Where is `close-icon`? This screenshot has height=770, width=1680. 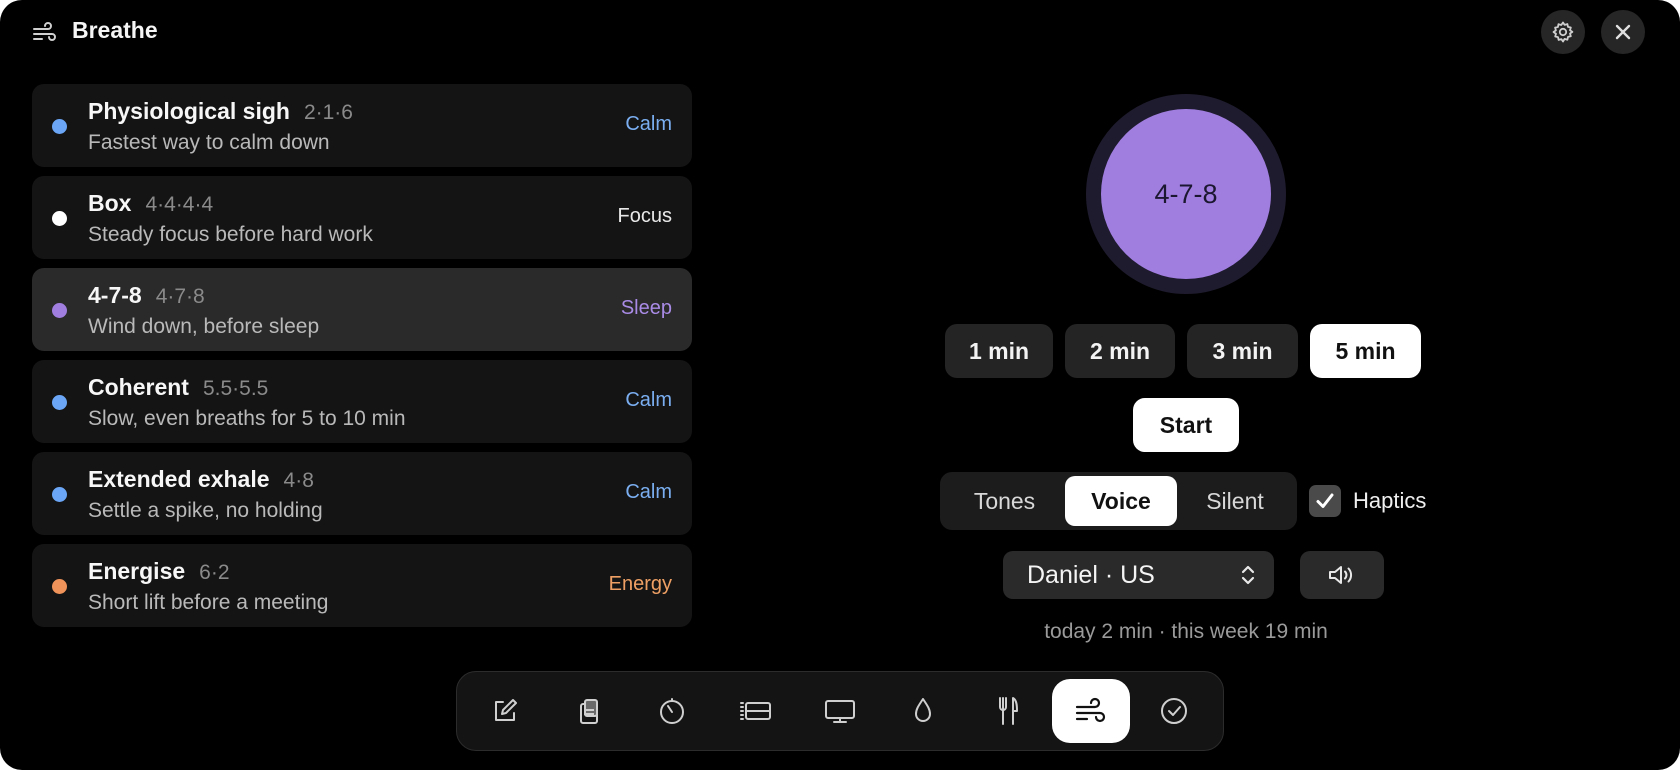
close-icon is located at coordinates (1623, 32).